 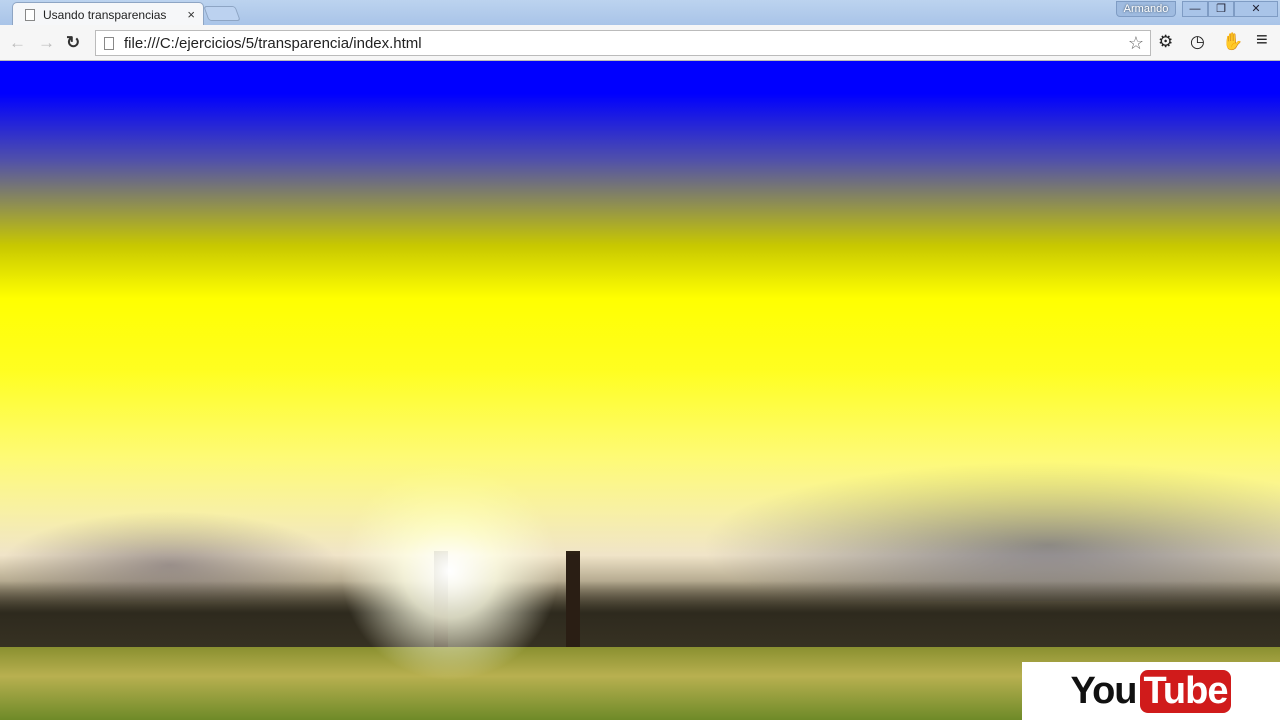 What do you see at coordinates (1185, 691) in the screenshot?
I see `watermark-tube: Tube` at bounding box center [1185, 691].